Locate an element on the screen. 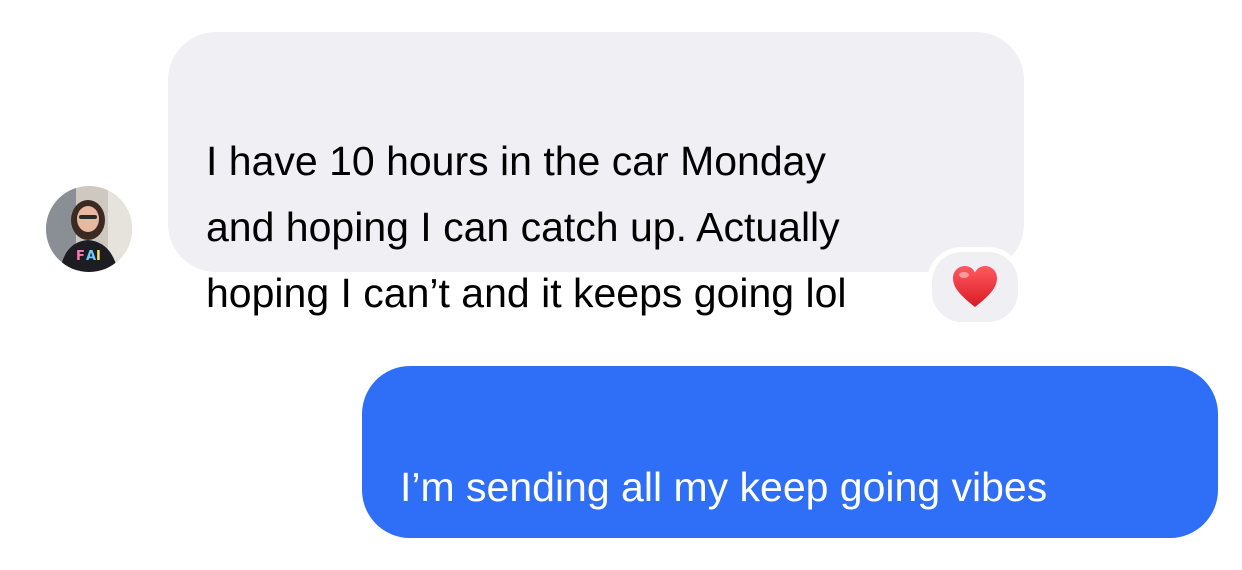  avatar-photo-icon: F A I is located at coordinates (89, 229).